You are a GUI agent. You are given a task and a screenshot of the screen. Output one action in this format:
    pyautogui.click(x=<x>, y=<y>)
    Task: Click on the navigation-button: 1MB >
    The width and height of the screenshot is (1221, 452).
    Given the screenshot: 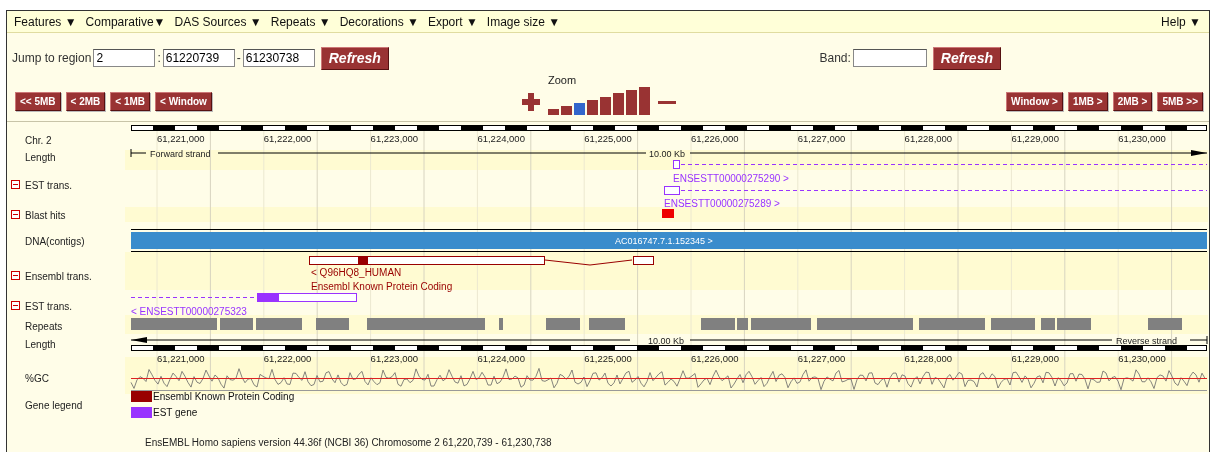 What is the action you would take?
    pyautogui.click(x=1087, y=102)
    